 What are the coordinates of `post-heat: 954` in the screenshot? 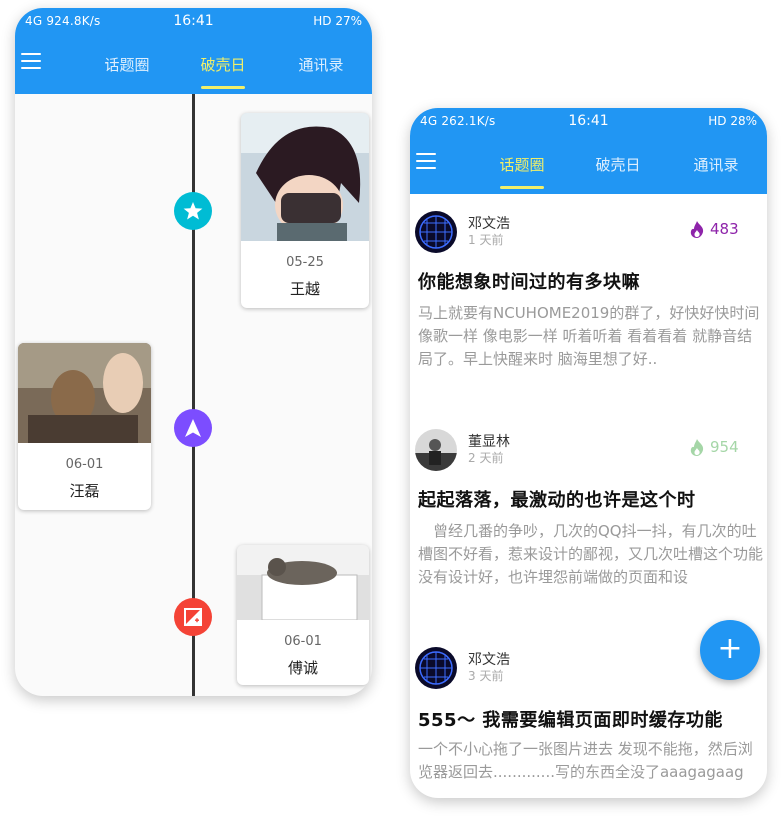 It's located at (714, 447).